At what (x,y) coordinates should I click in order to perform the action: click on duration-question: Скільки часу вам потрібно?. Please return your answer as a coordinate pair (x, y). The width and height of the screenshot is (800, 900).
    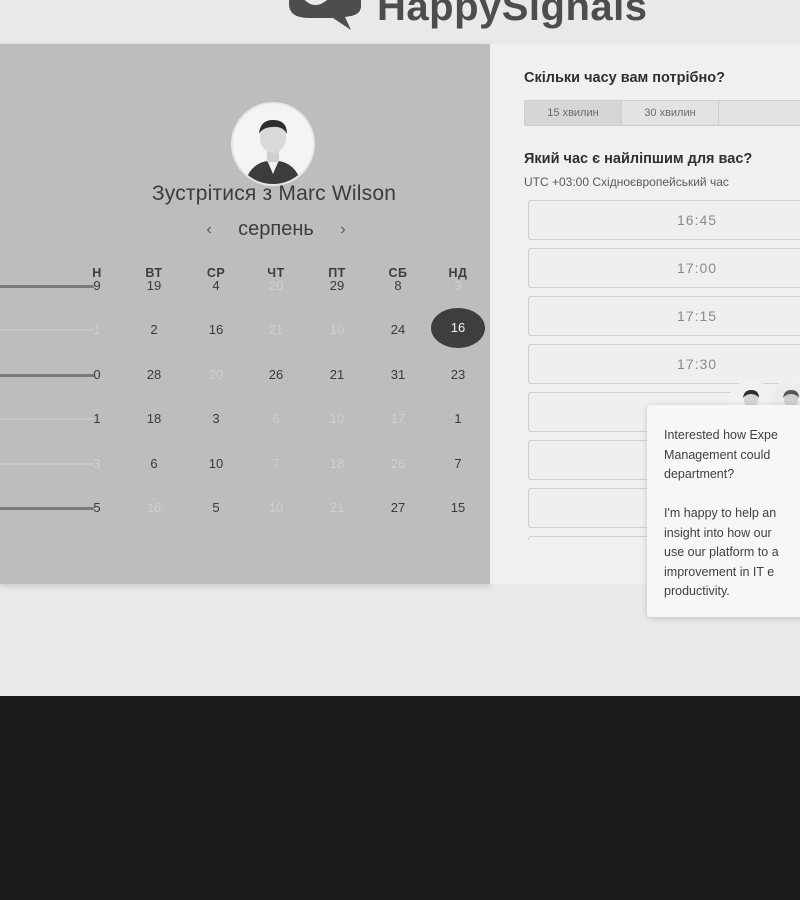
    Looking at the image, I should click on (624, 78).